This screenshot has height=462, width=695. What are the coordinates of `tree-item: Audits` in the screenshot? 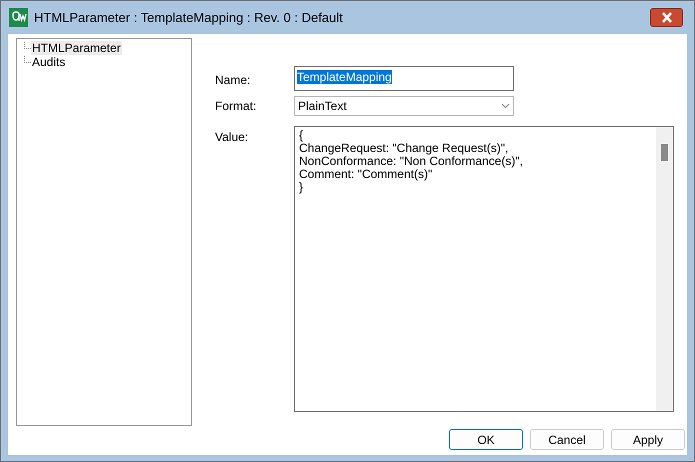 It's located at (48, 62).